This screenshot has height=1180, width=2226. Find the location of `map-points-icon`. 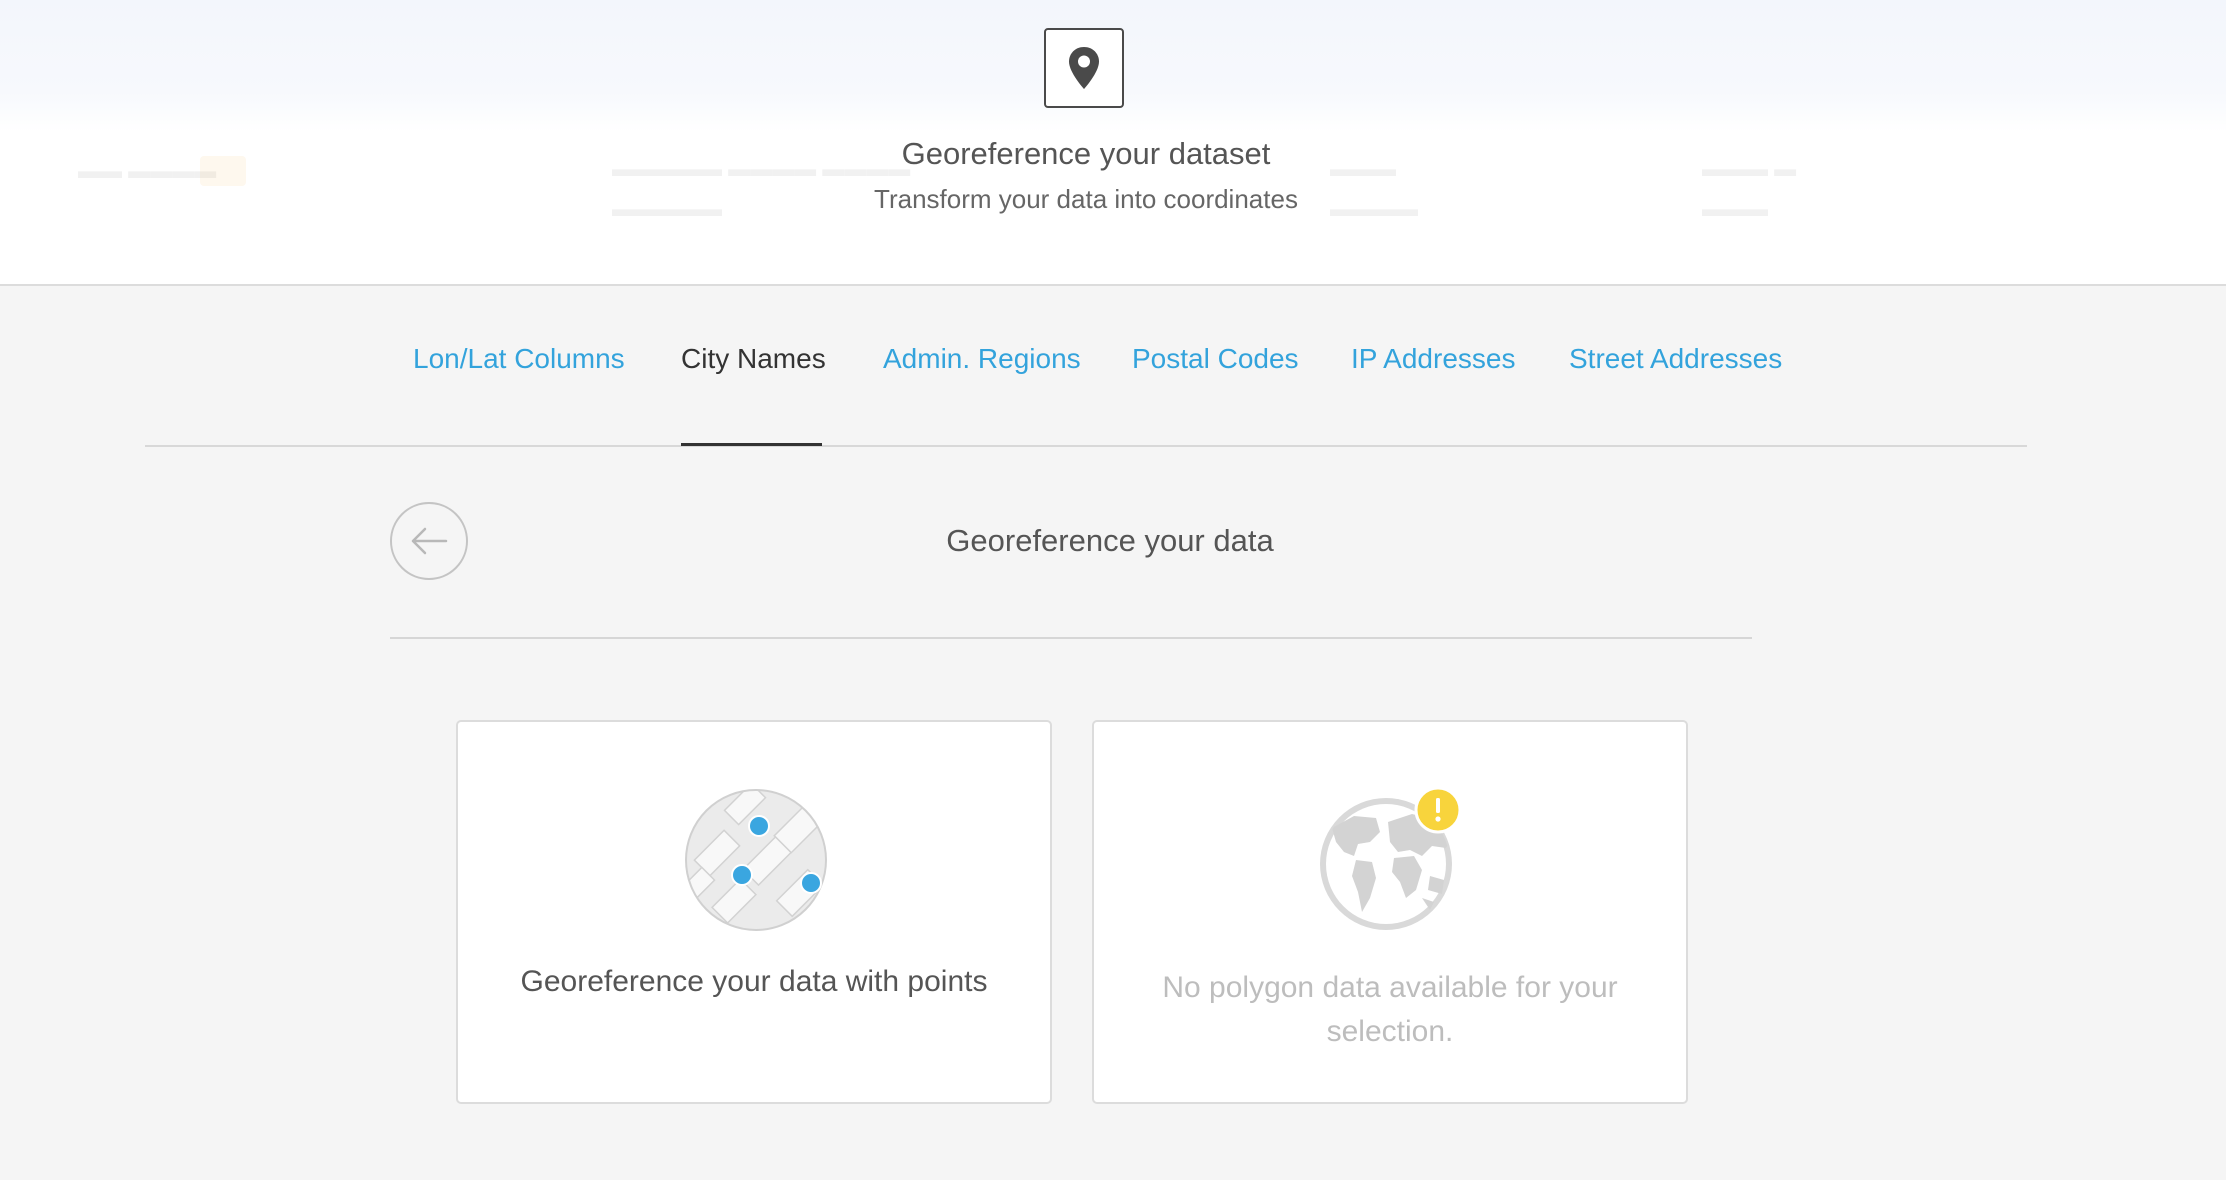

map-points-icon is located at coordinates (756, 860).